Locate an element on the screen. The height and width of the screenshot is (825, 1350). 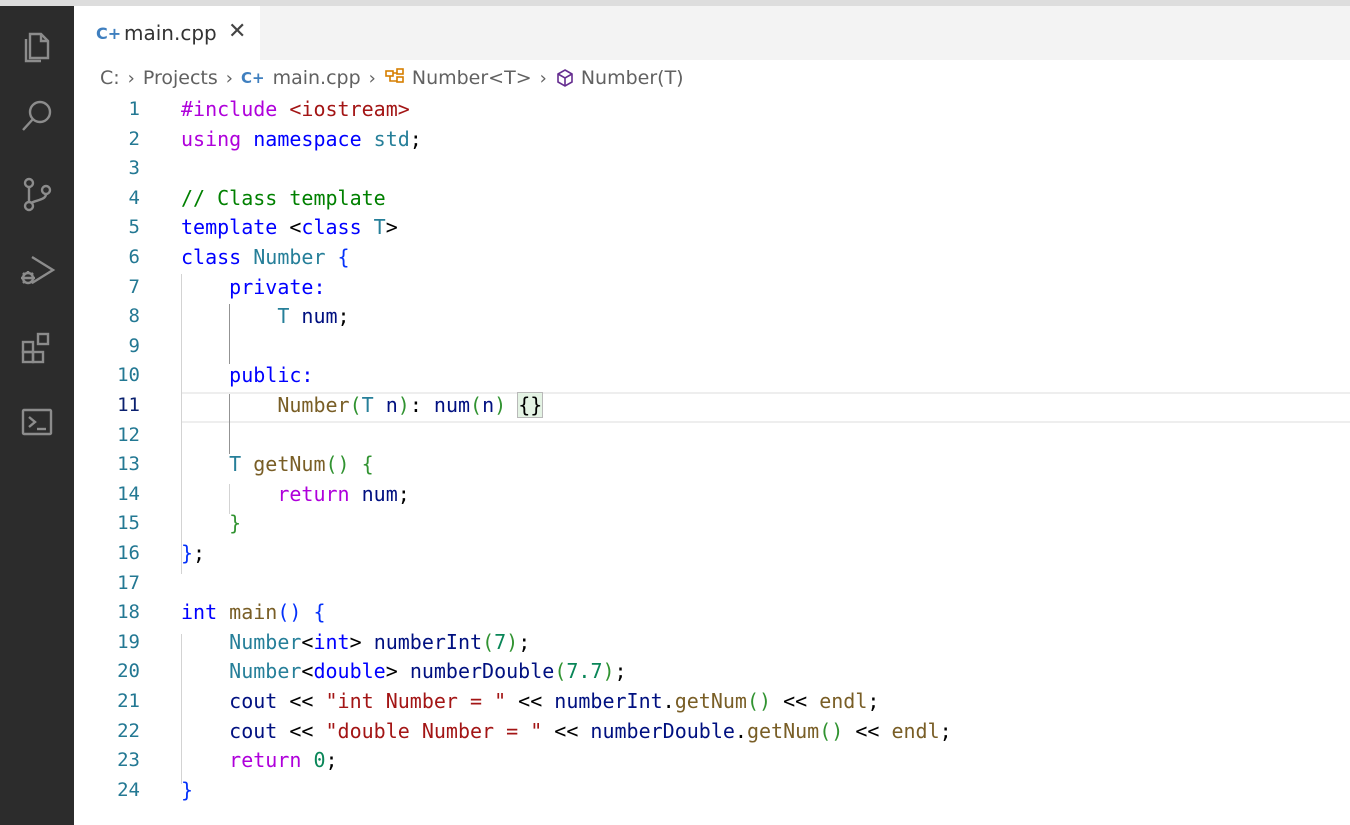
line-number: 1 is located at coordinates (134, 109).